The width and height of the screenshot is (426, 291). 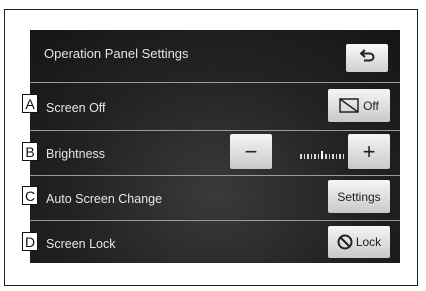 I want to click on page-title: Operation Panel Settings, so click(x=116, y=53).